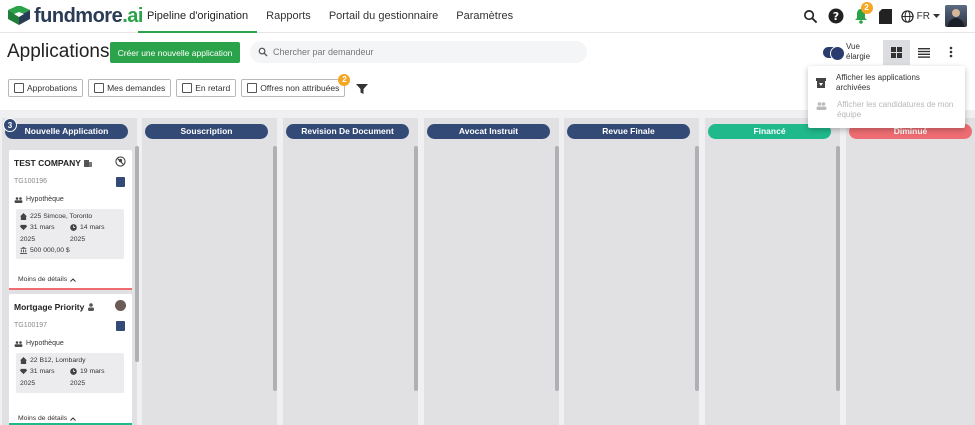  I want to click on amount-row: 500 000,00 $, so click(45, 250).